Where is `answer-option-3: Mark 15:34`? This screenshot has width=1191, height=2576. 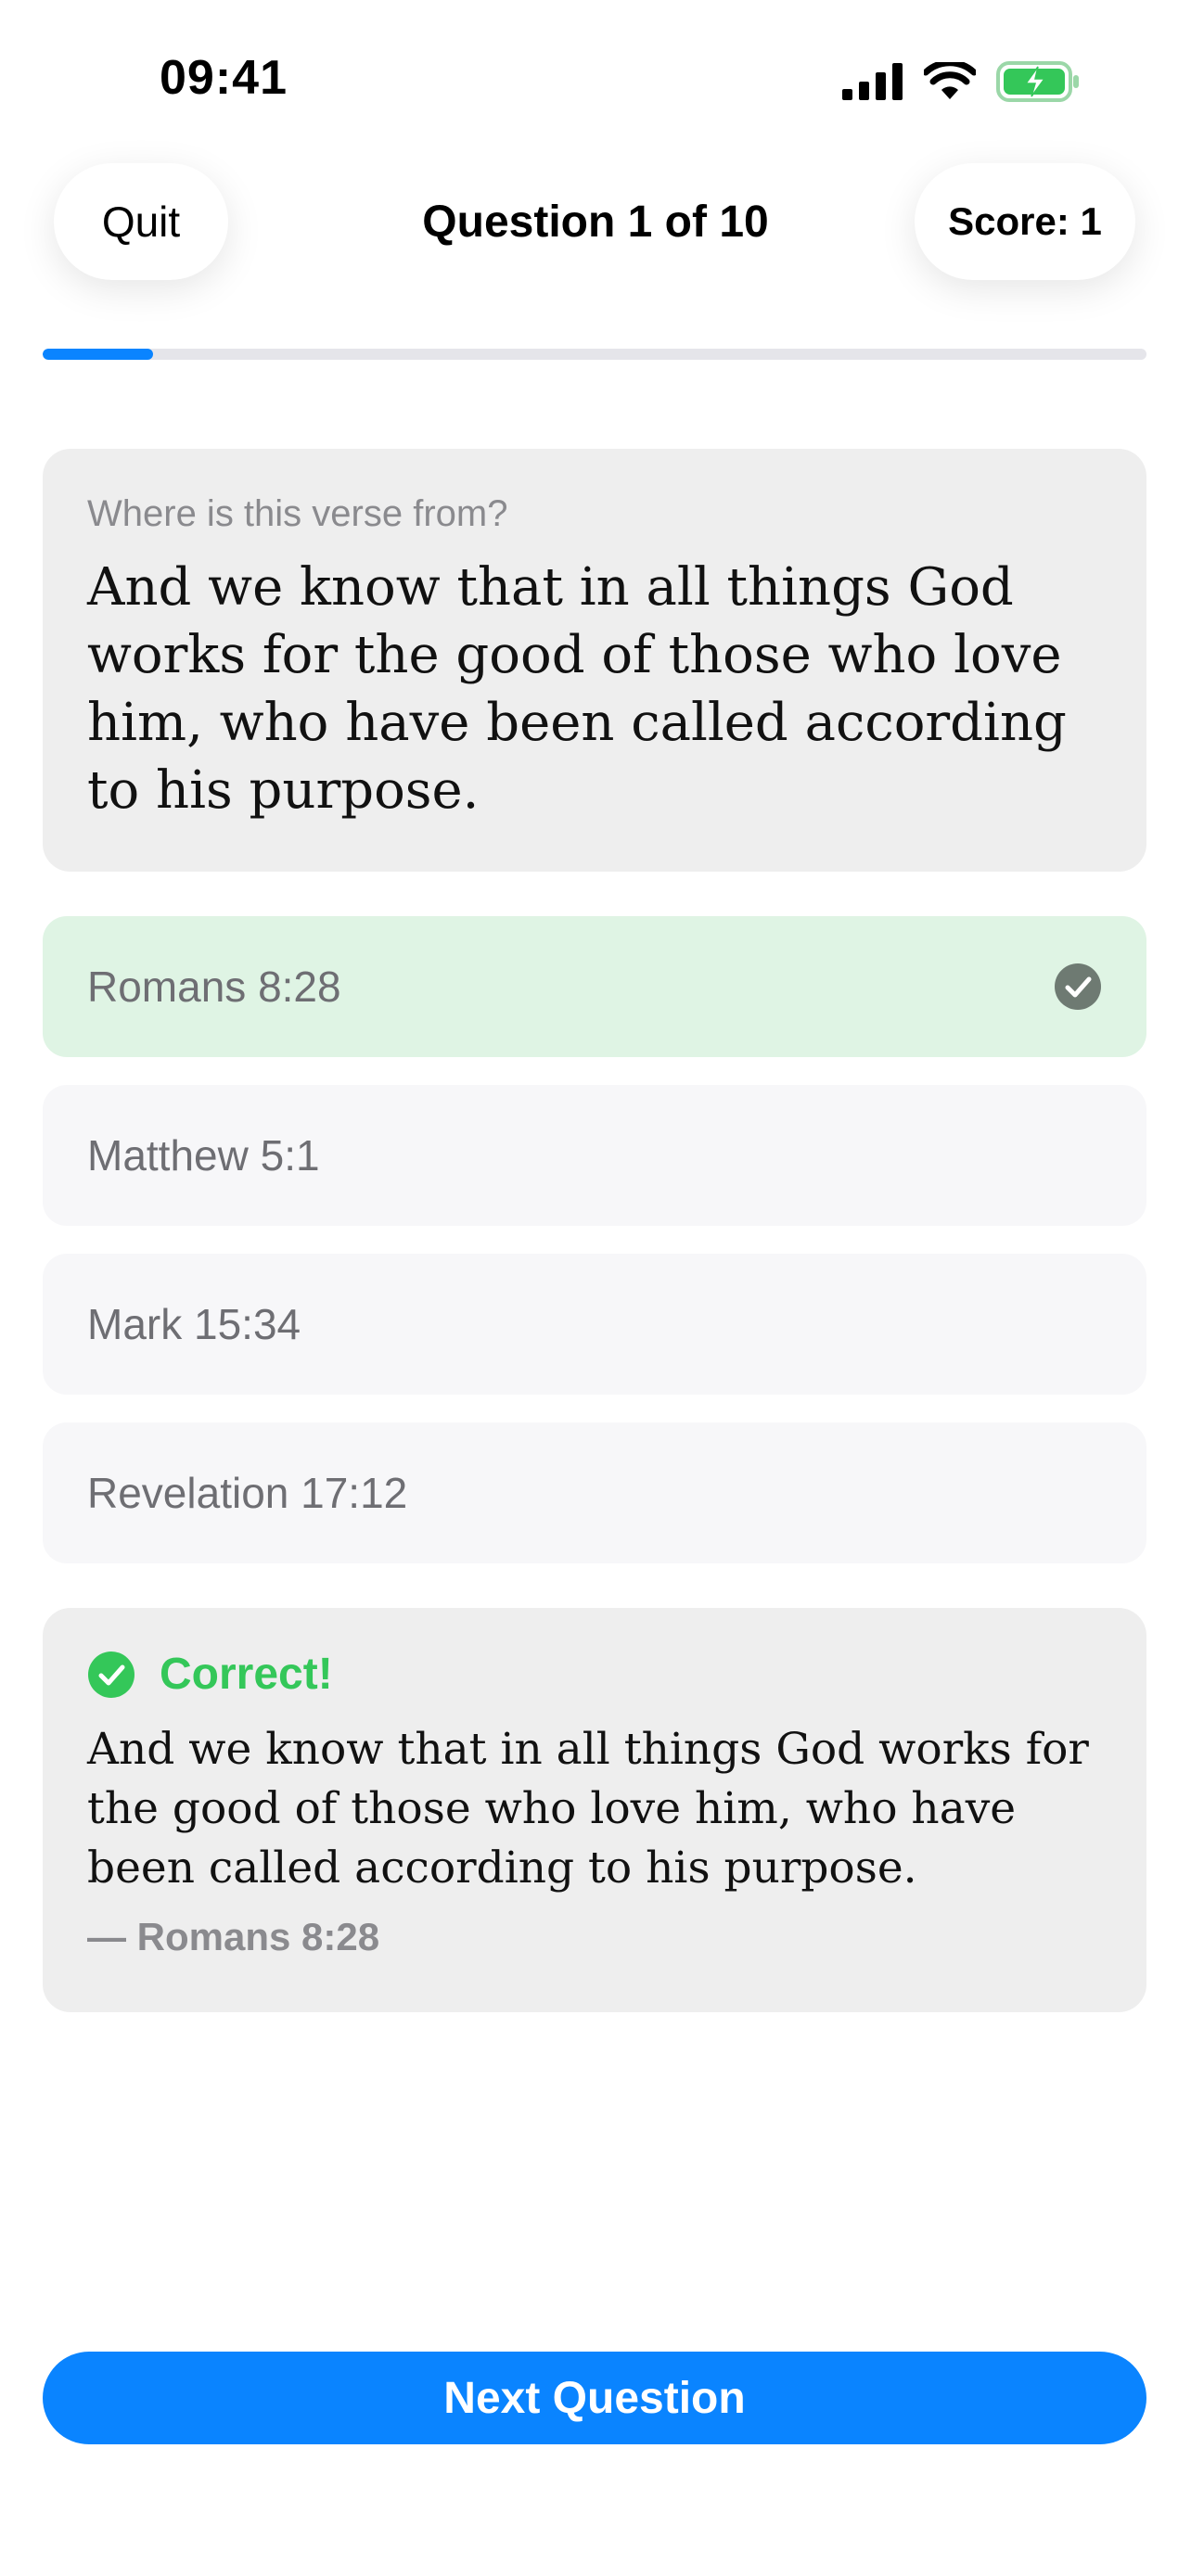 answer-option-3: Mark 15:34 is located at coordinates (594, 1324).